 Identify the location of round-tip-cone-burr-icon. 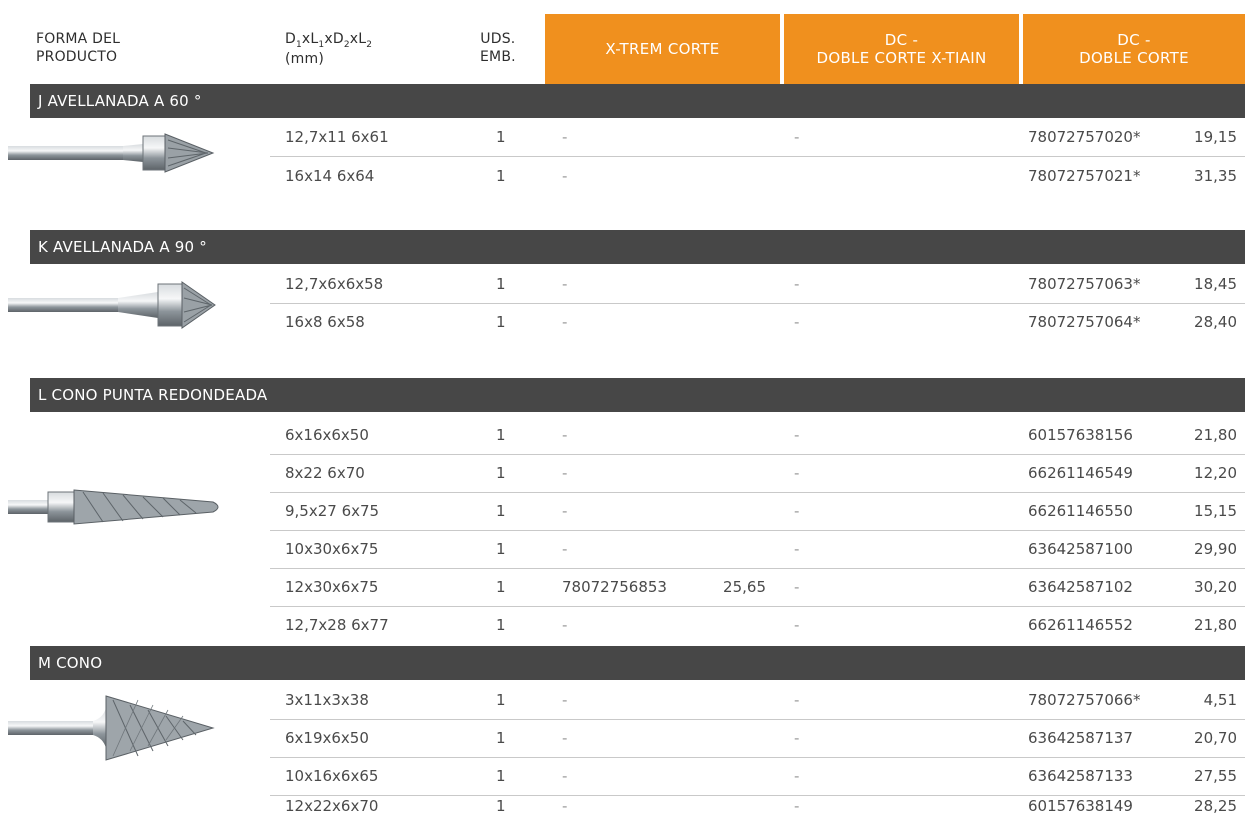
(113, 507).